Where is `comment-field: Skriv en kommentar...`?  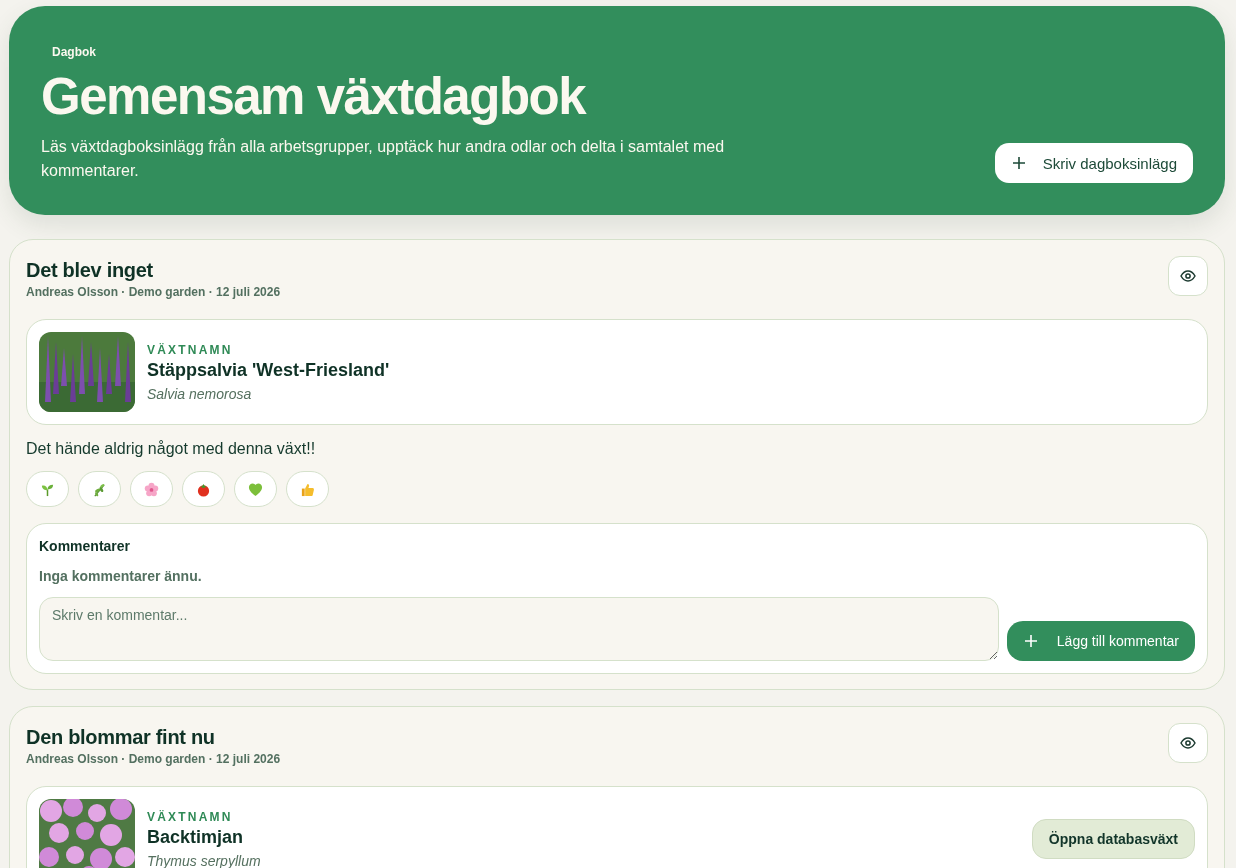
comment-field: Skriv en kommentar... is located at coordinates (519, 629).